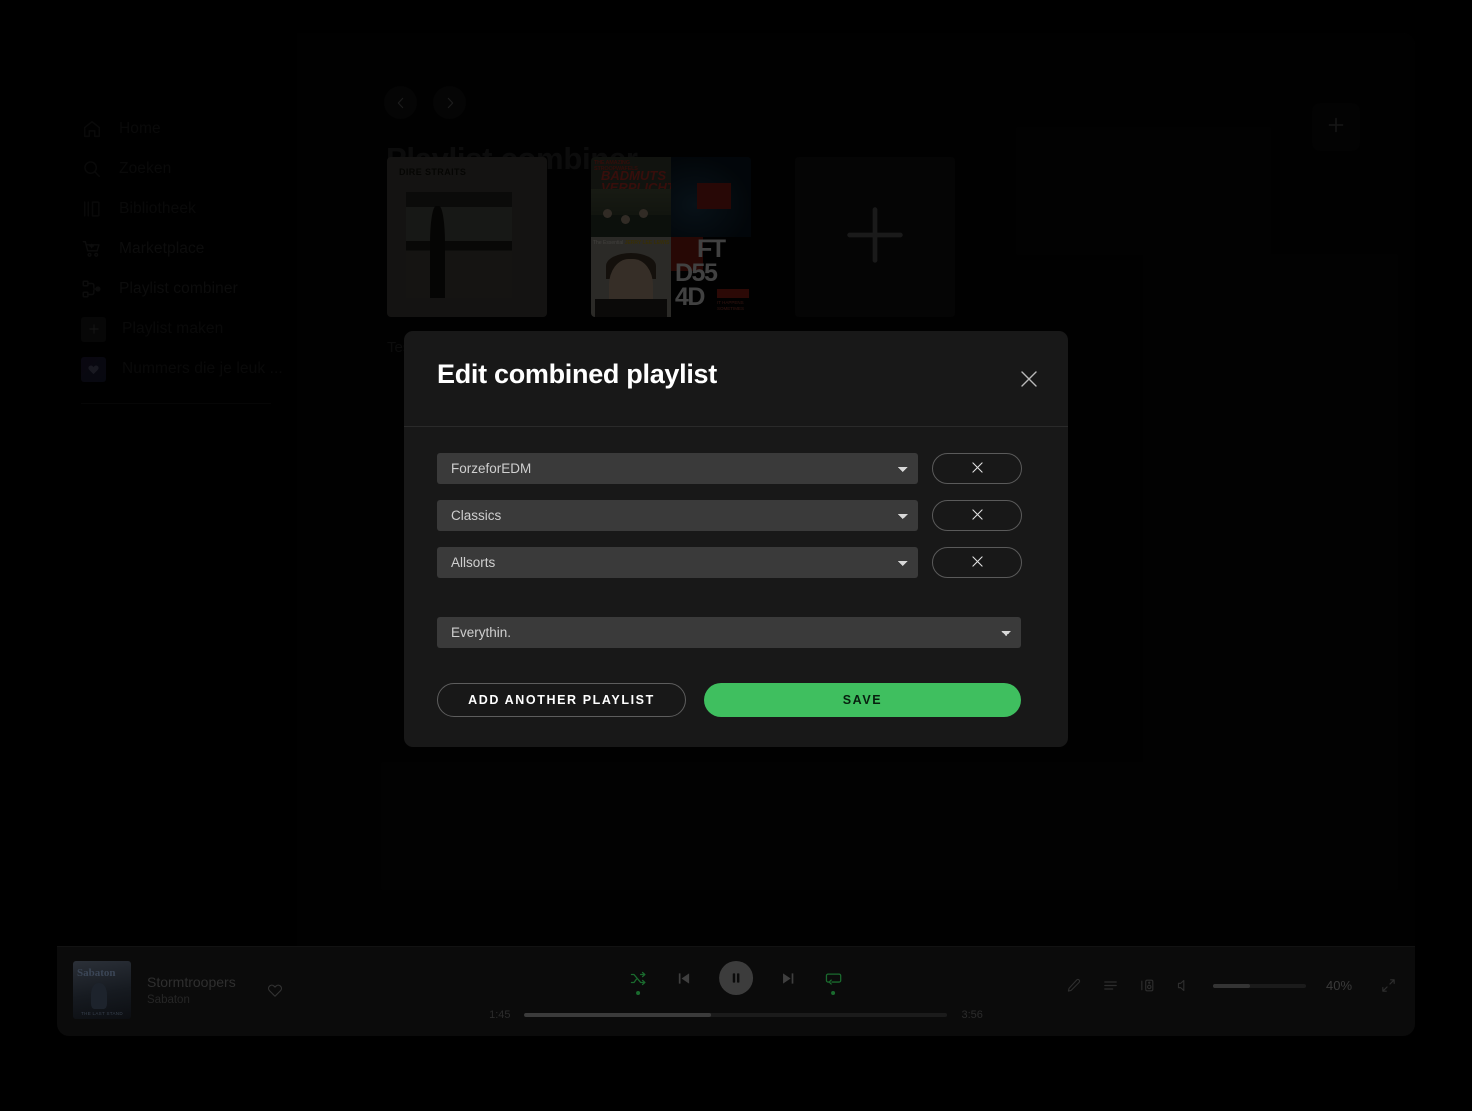 The height and width of the screenshot is (1111, 1472). Describe the element at coordinates (500, 1015) in the screenshot. I see `elapsed-time: 1:45` at that location.